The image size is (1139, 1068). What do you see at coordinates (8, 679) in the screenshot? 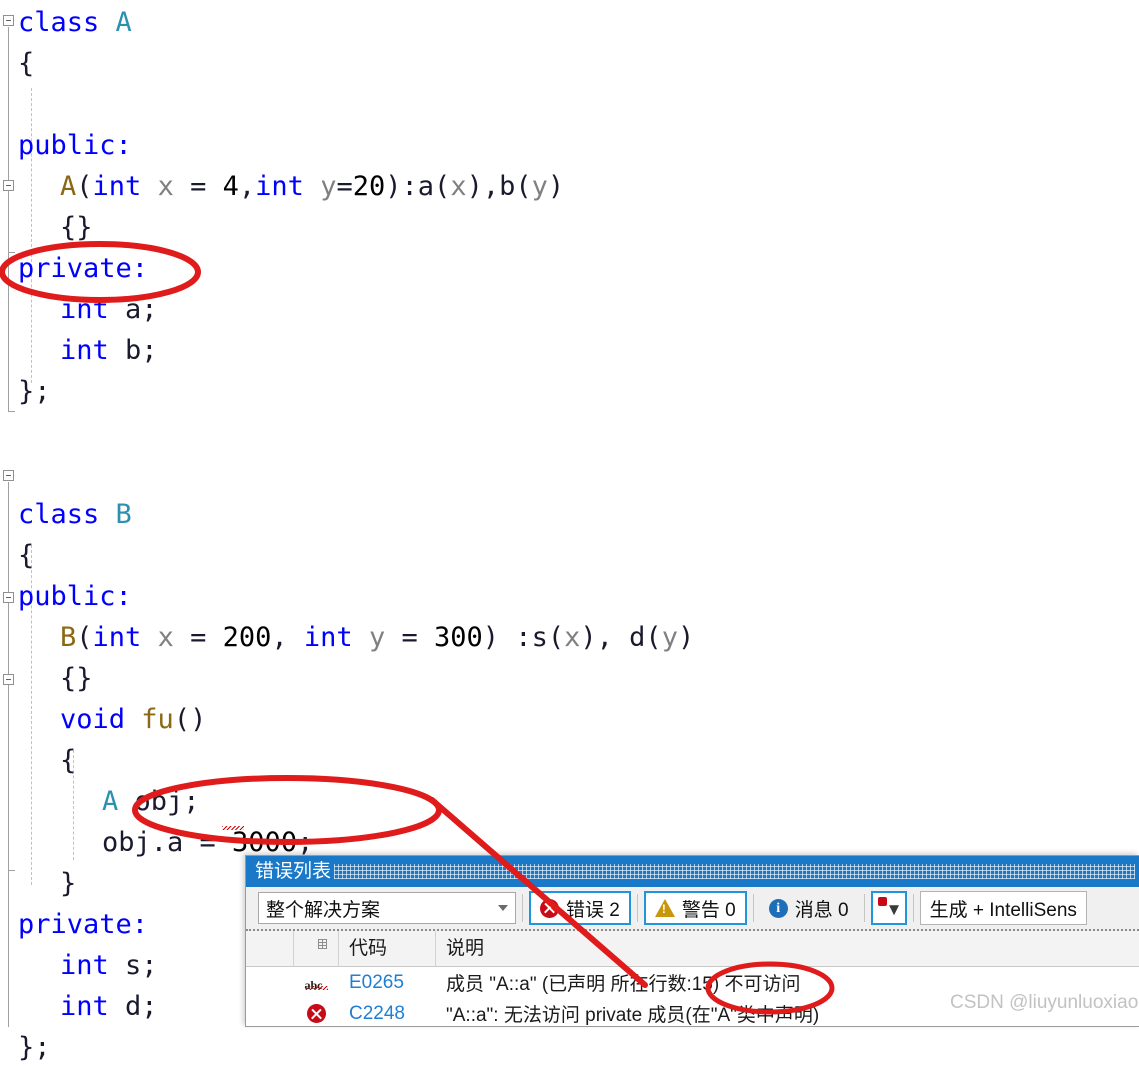
I see `collapse-box-fu` at bounding box center [8, 679].